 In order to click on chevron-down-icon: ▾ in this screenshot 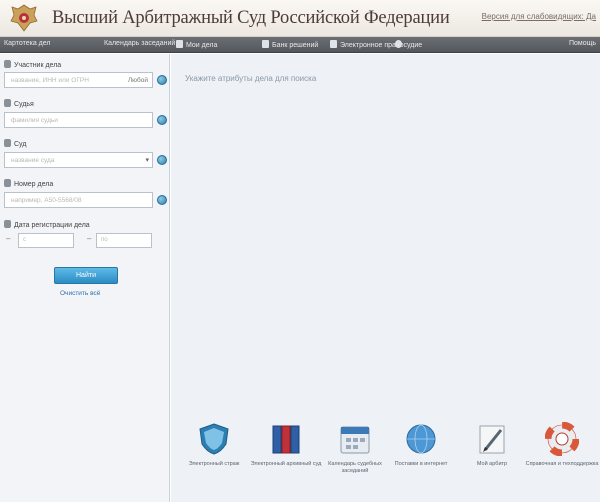, I will do `click(147, 160)`.